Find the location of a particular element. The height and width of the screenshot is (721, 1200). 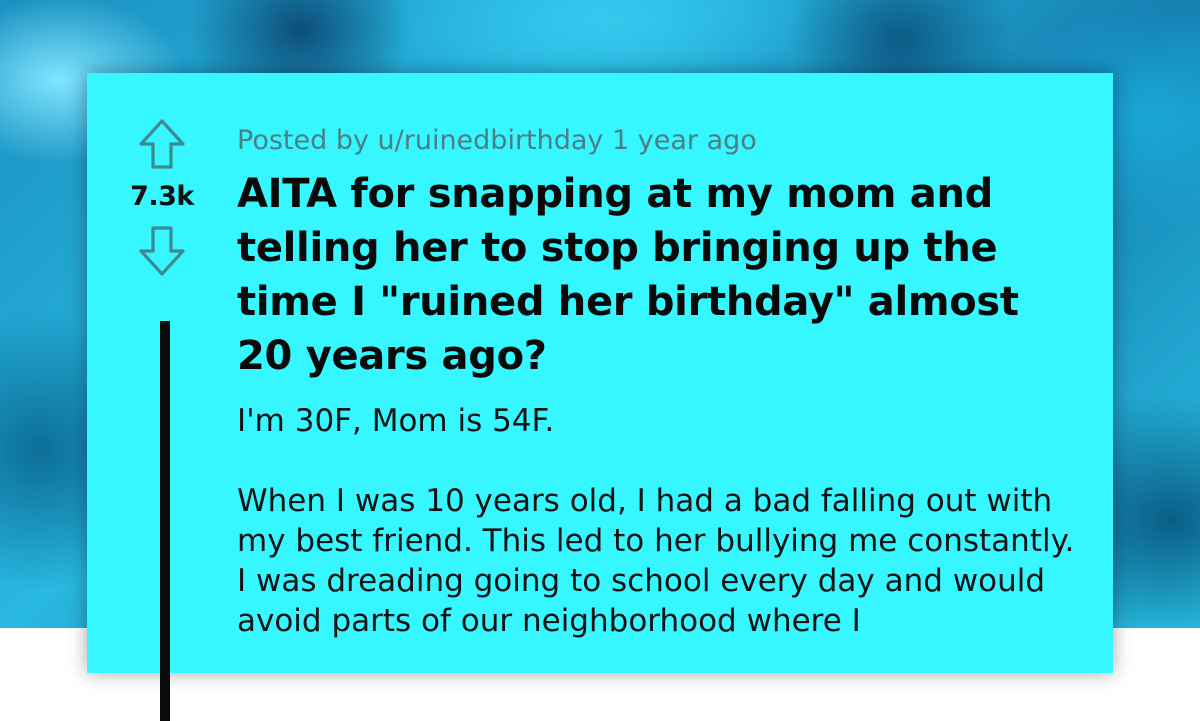

vote-score: 7.3k is located at coordinates (162, 196).